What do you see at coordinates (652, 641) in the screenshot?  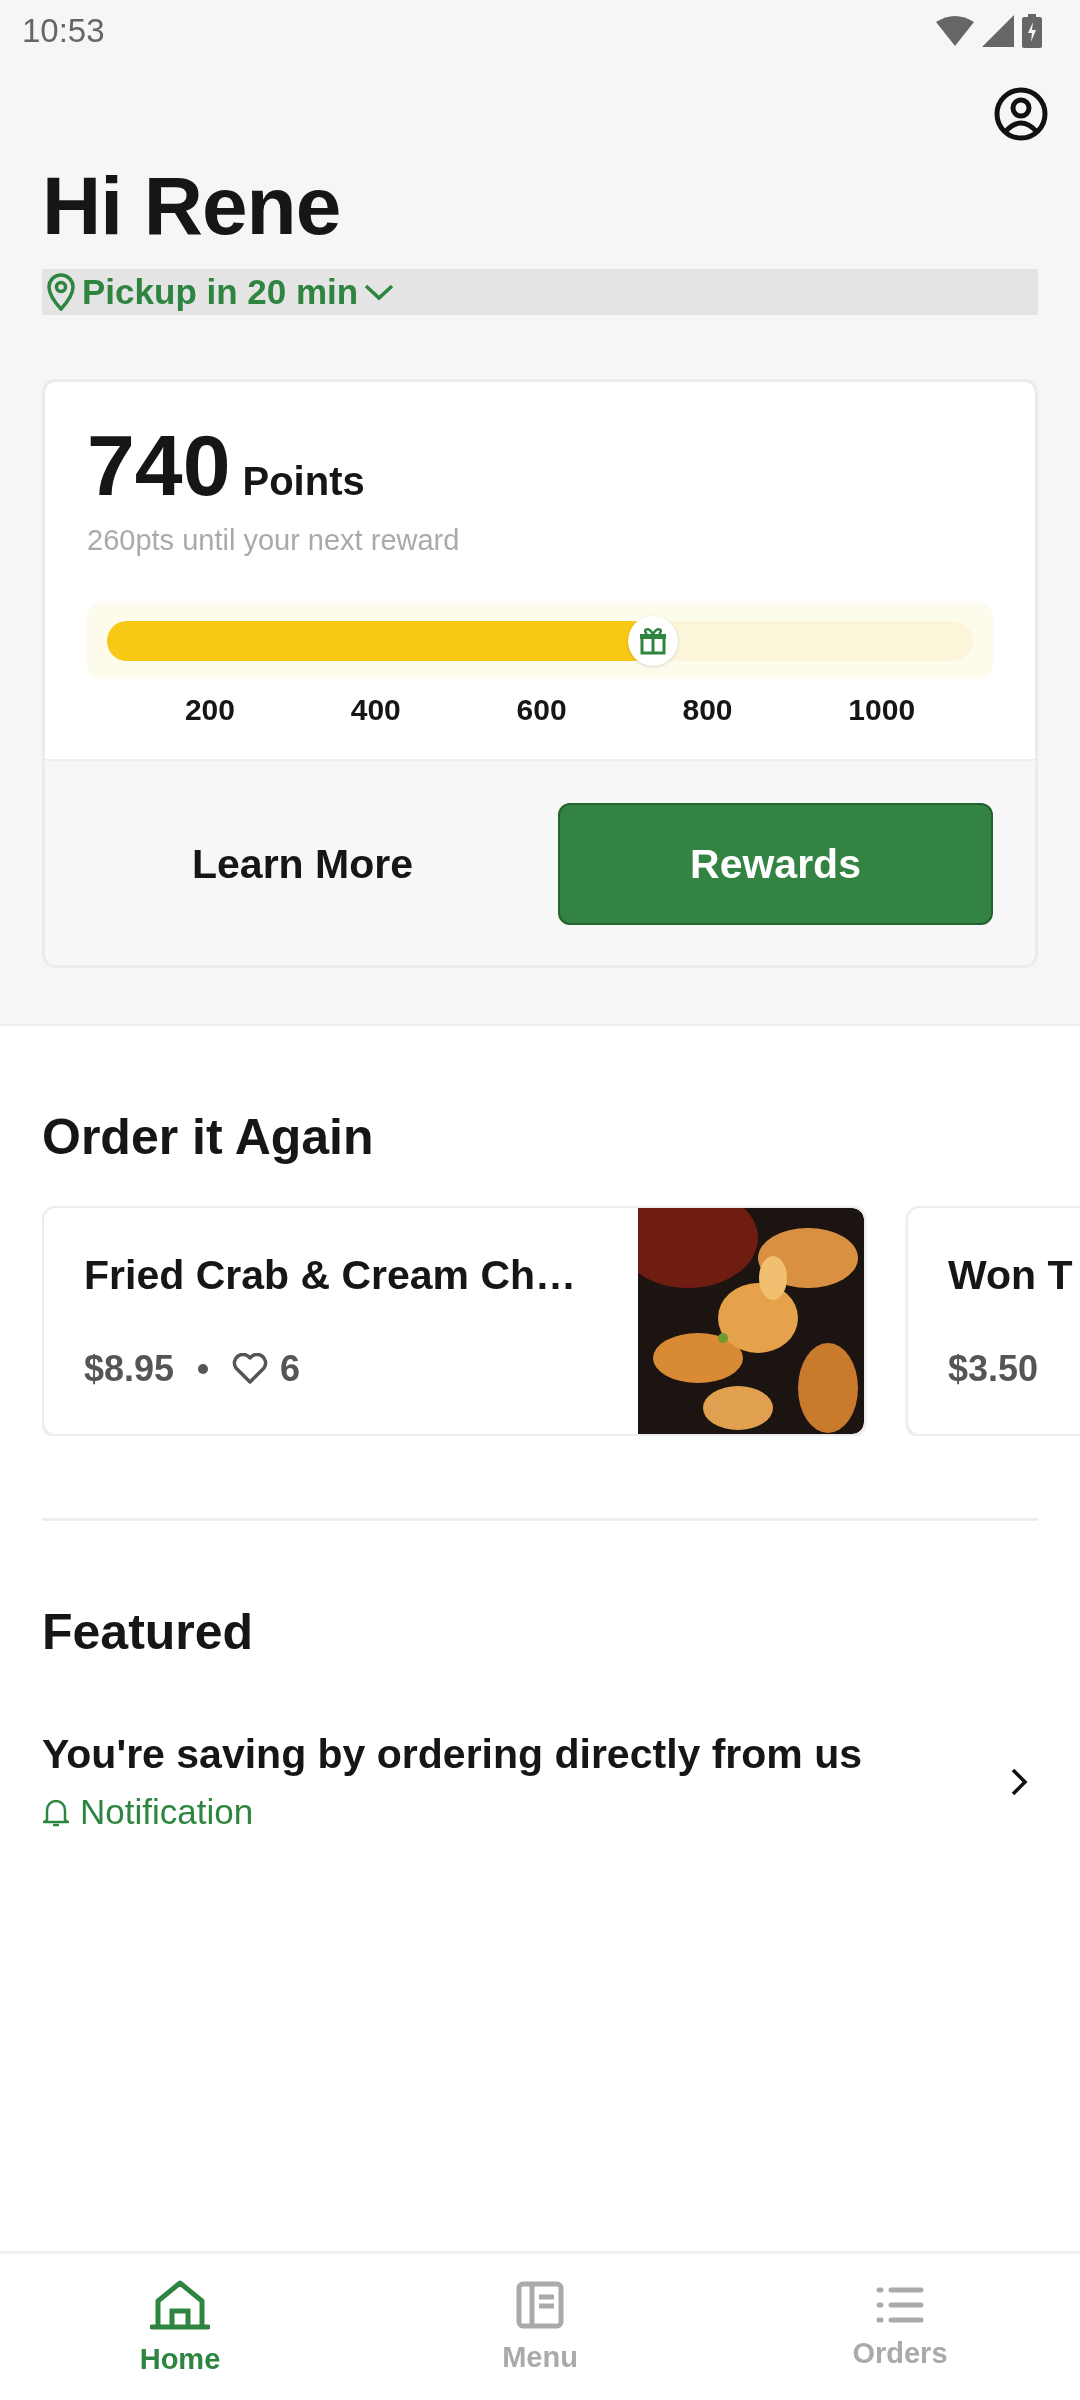 I see `gift-icon` at bounding box center [652, 641].